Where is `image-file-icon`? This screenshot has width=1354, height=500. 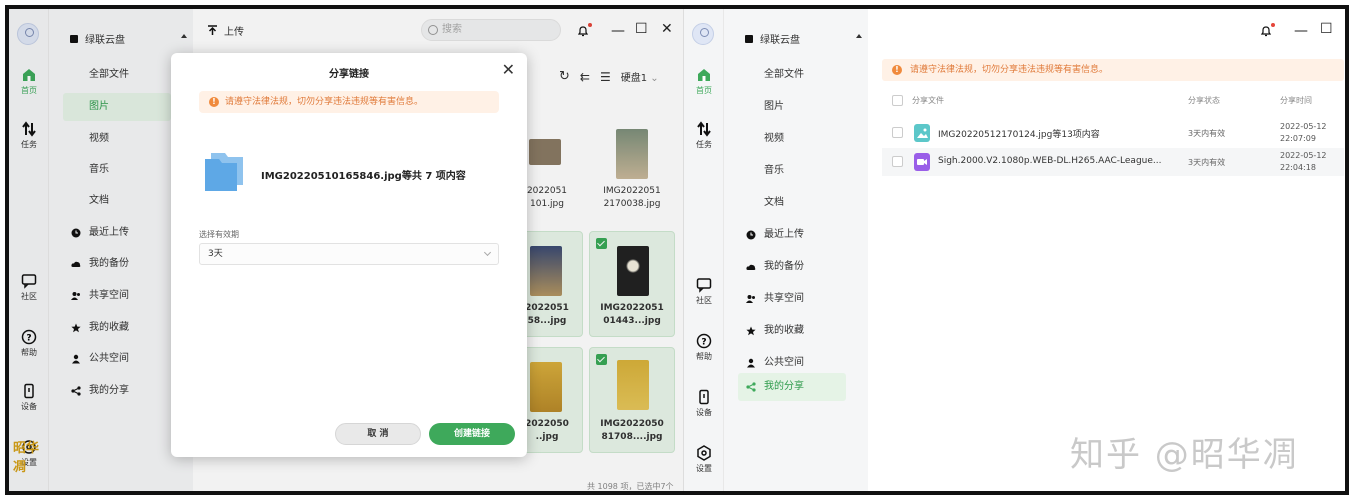 image-file-icon is located at coordinates (922, 133).